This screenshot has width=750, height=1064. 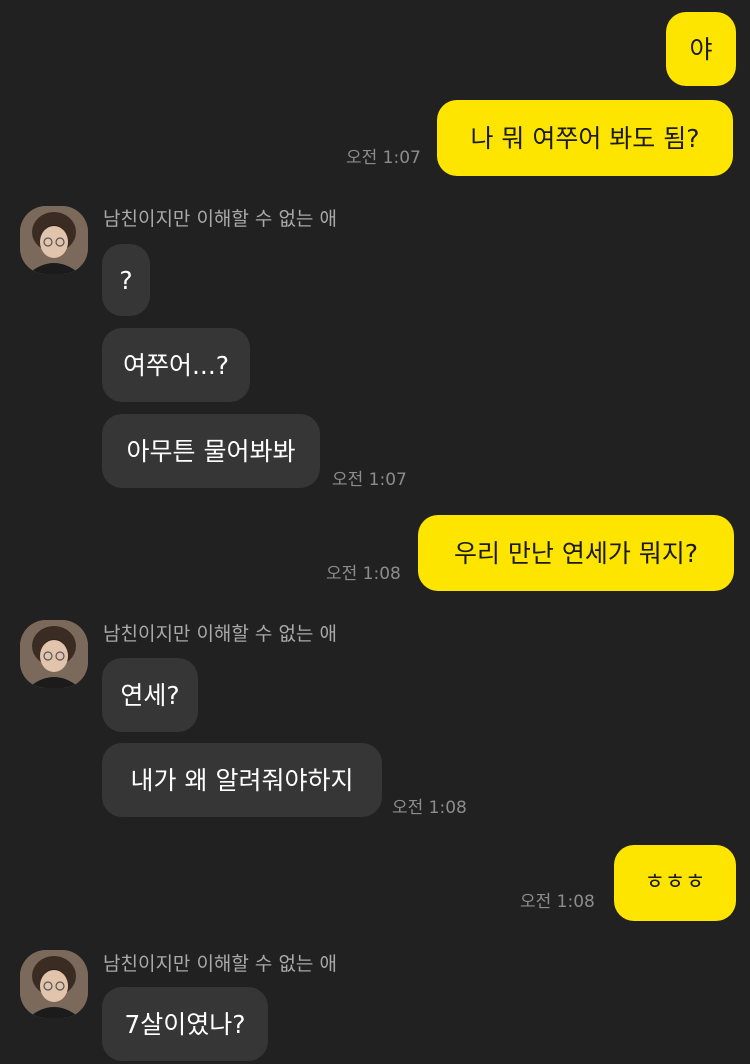 I want to click on my-message-bubble: 나 뭐 여쭈어 봐도 됨?, so click(x=585, y=138).